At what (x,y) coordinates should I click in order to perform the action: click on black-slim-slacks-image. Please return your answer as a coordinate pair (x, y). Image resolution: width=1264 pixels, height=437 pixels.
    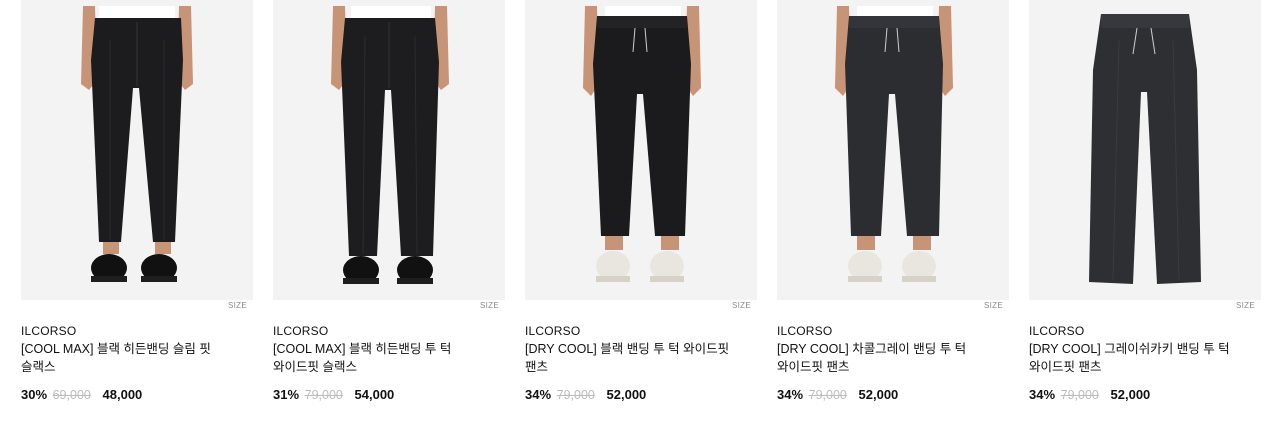
    Looking at the image, I should click on (137, 150).